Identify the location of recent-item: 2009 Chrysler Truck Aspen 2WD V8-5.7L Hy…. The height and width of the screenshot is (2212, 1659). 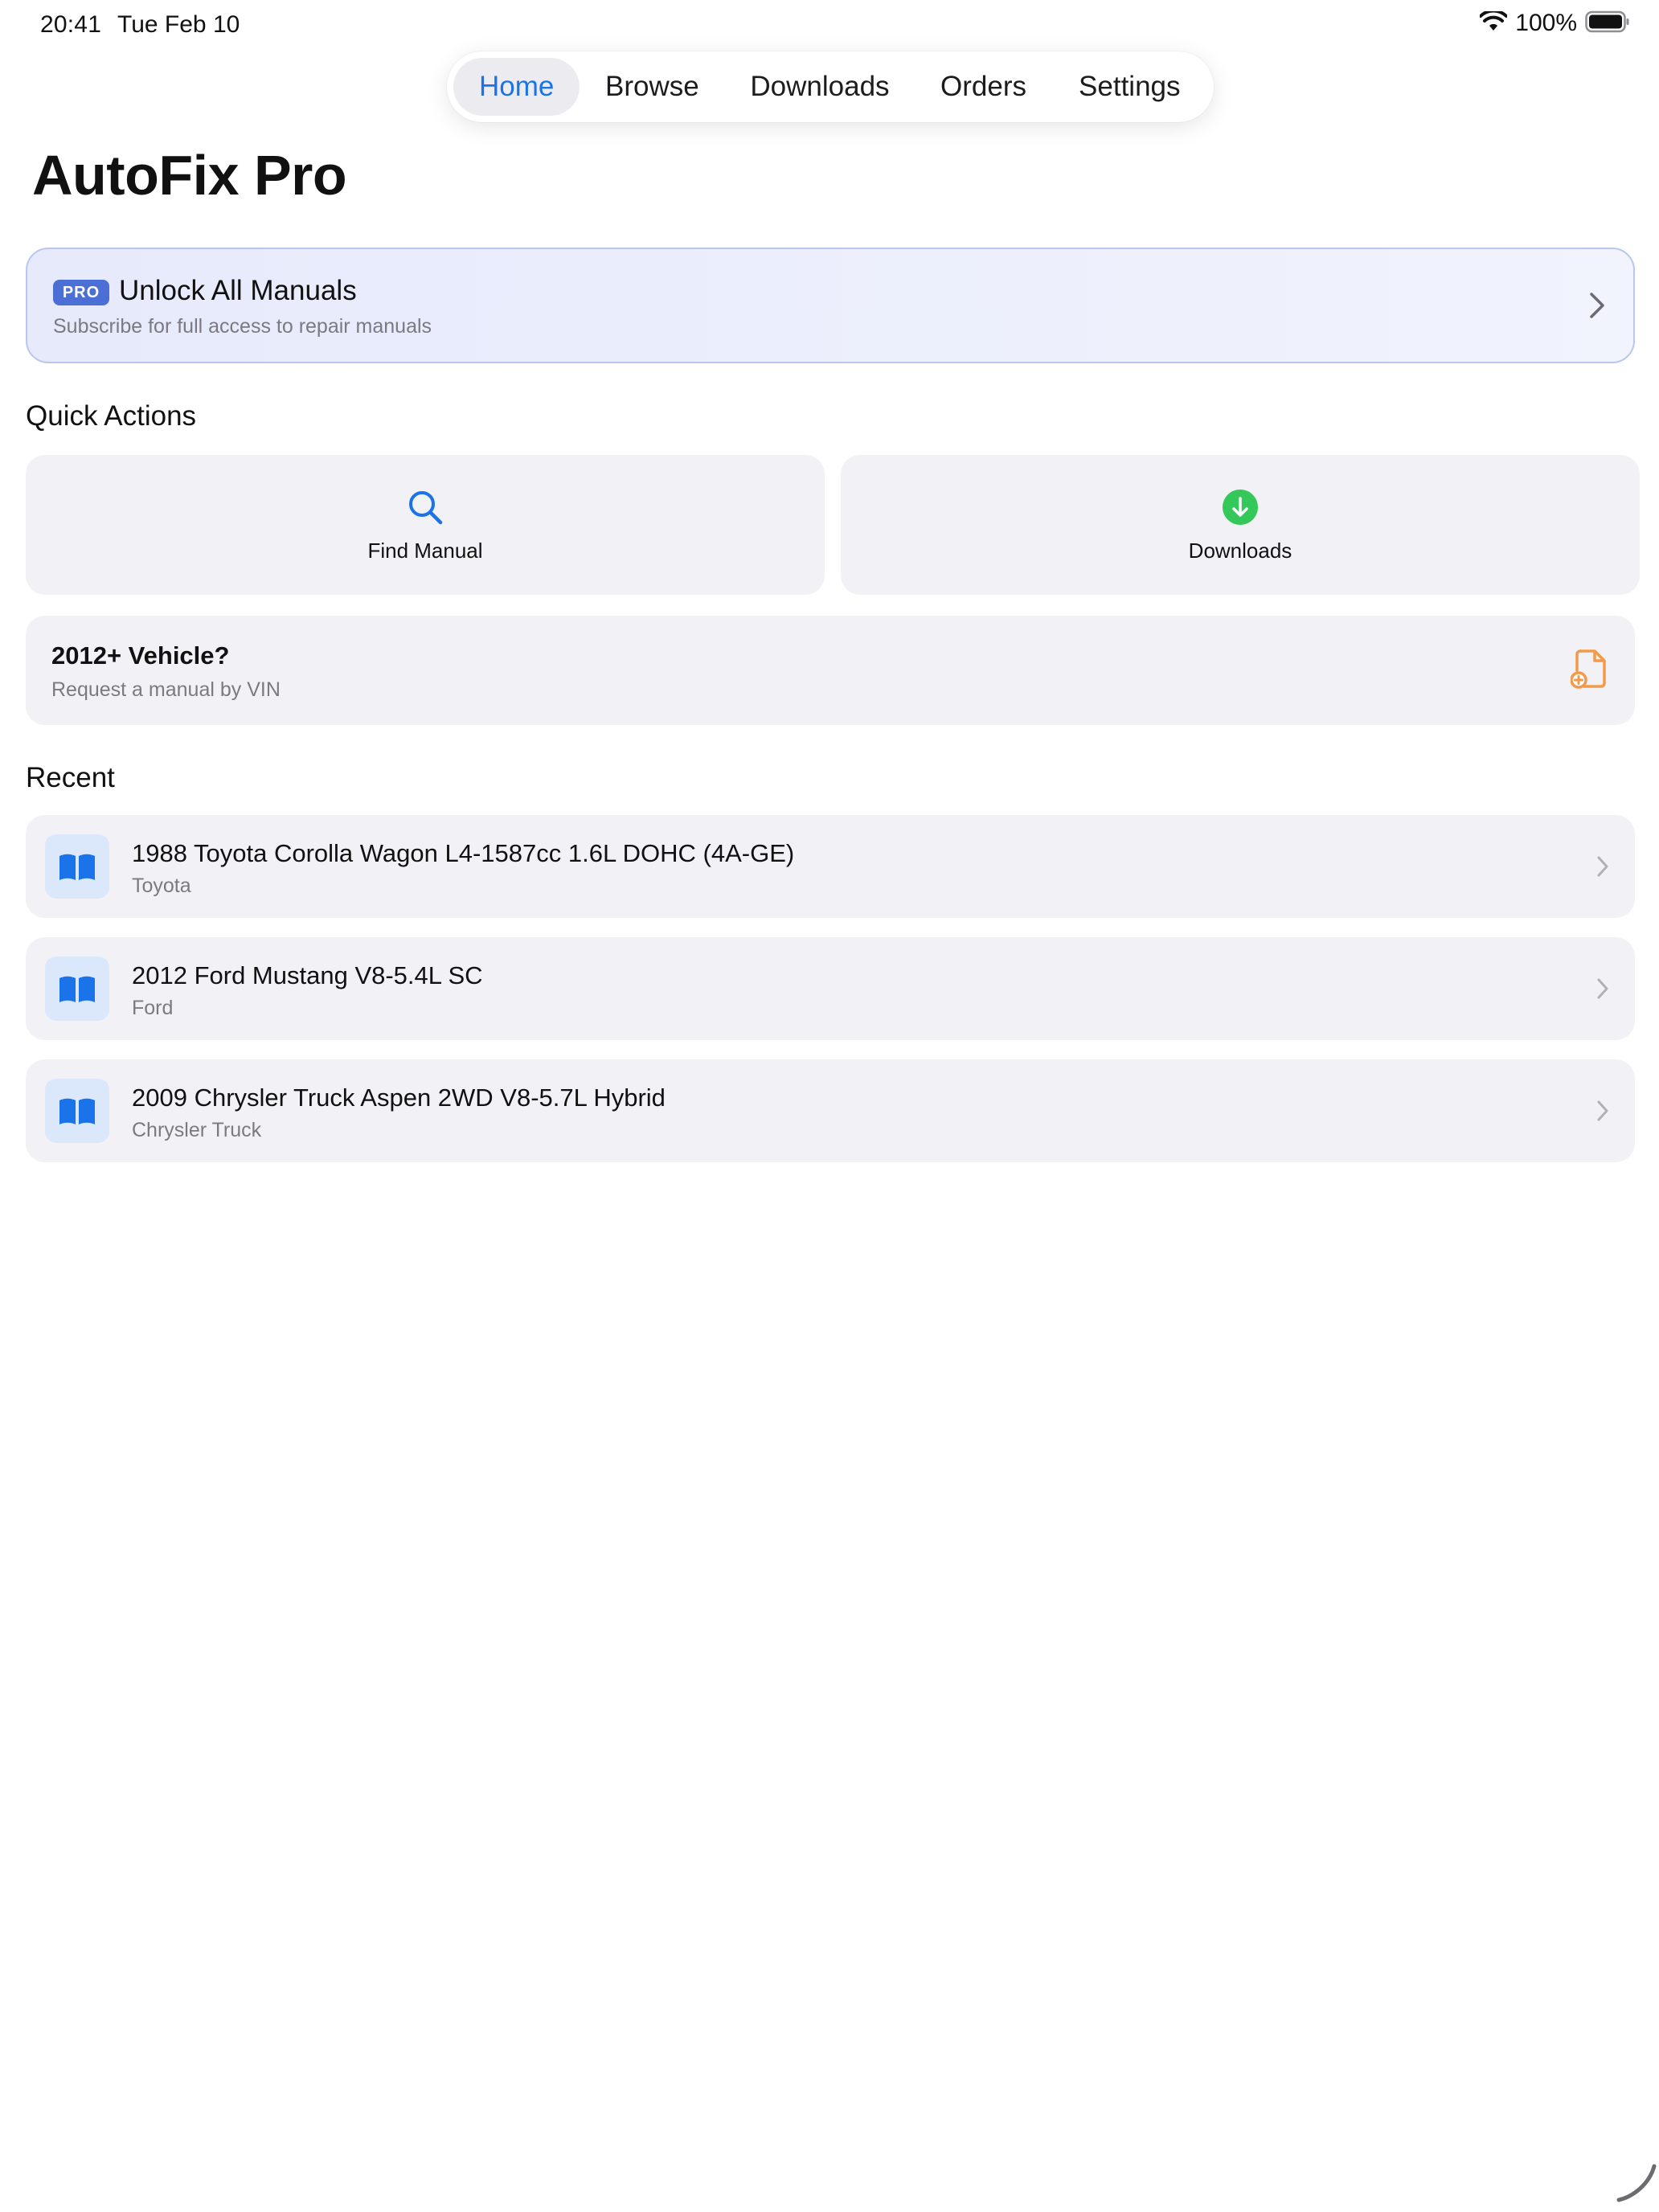
(830, 1110).